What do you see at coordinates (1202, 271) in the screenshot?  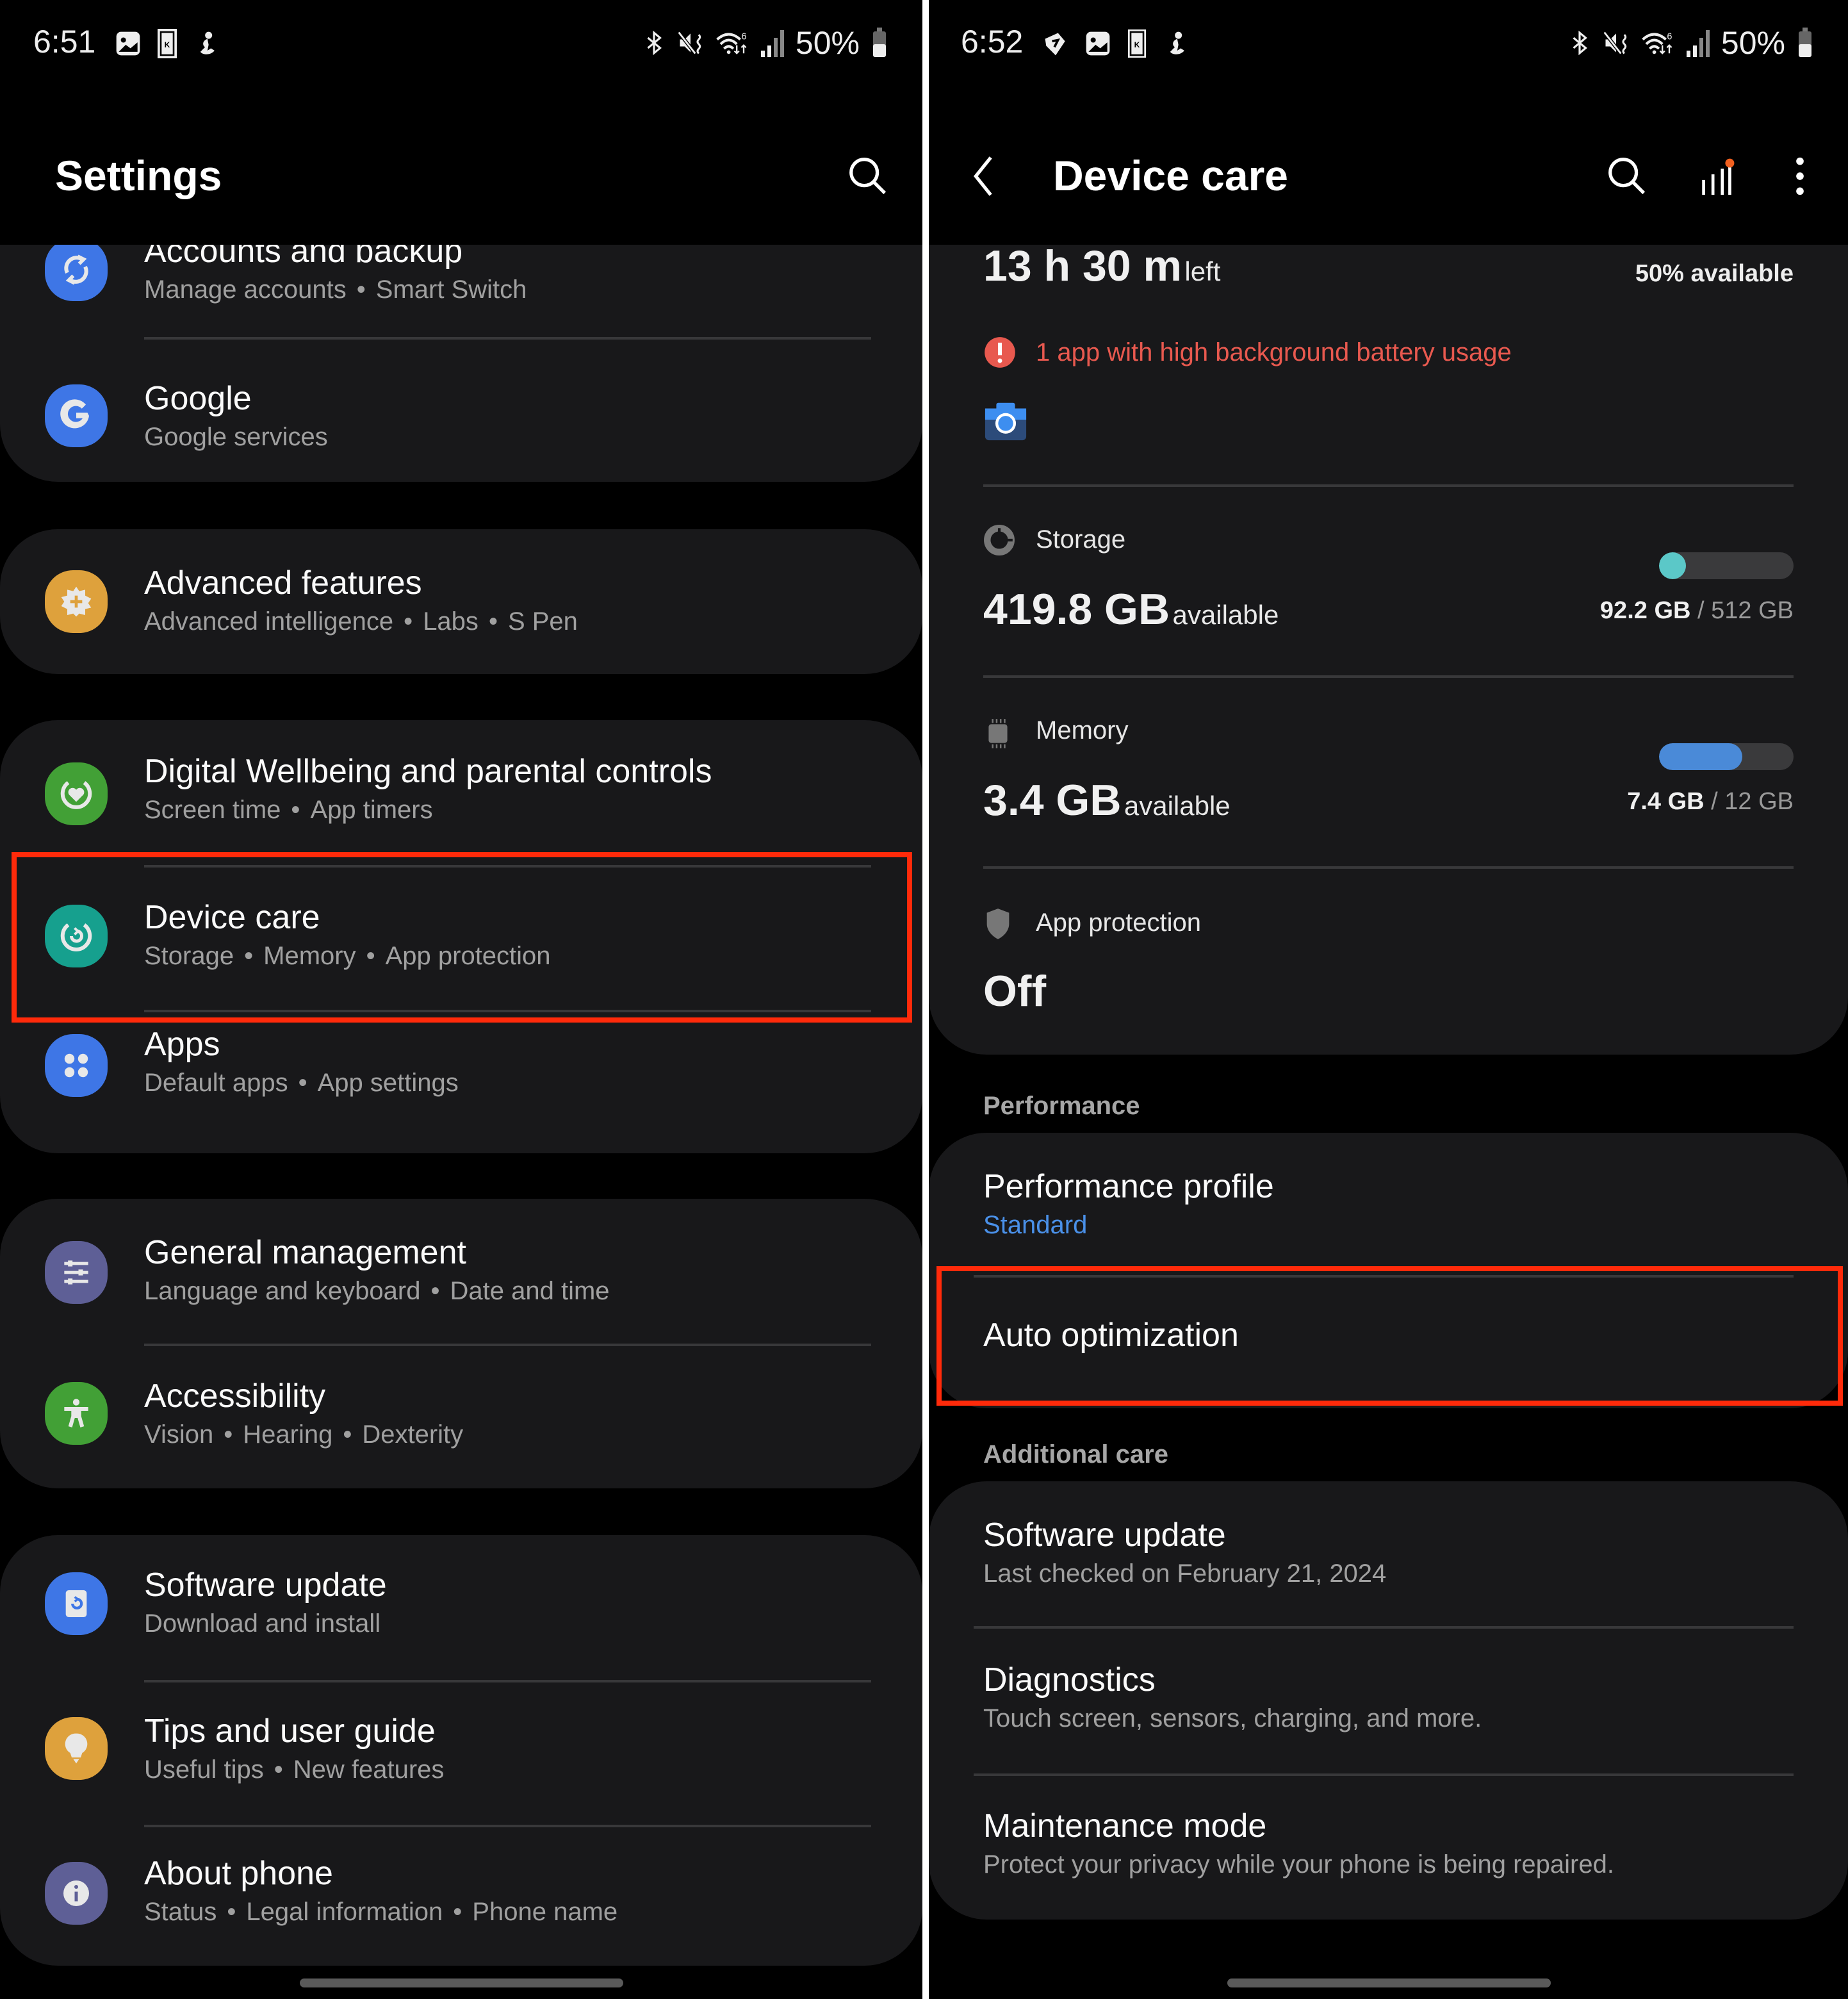 I see `battery-time-suffix: left` at bounding box center [1202, 271].